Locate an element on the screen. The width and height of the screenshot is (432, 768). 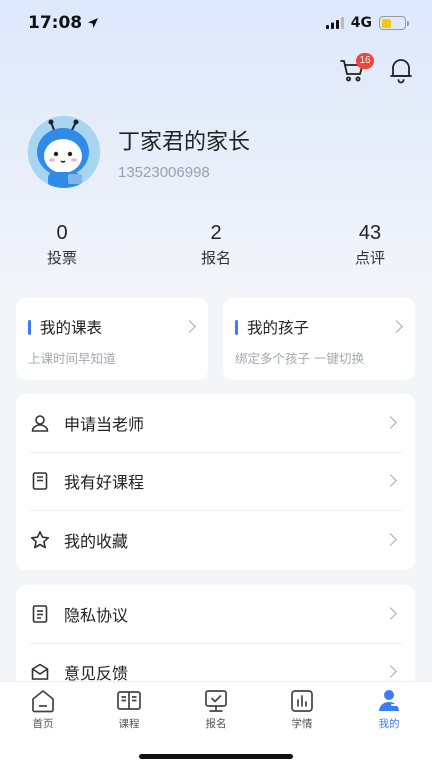
card-title: 我的课表 is located at coordinates (71, 328).